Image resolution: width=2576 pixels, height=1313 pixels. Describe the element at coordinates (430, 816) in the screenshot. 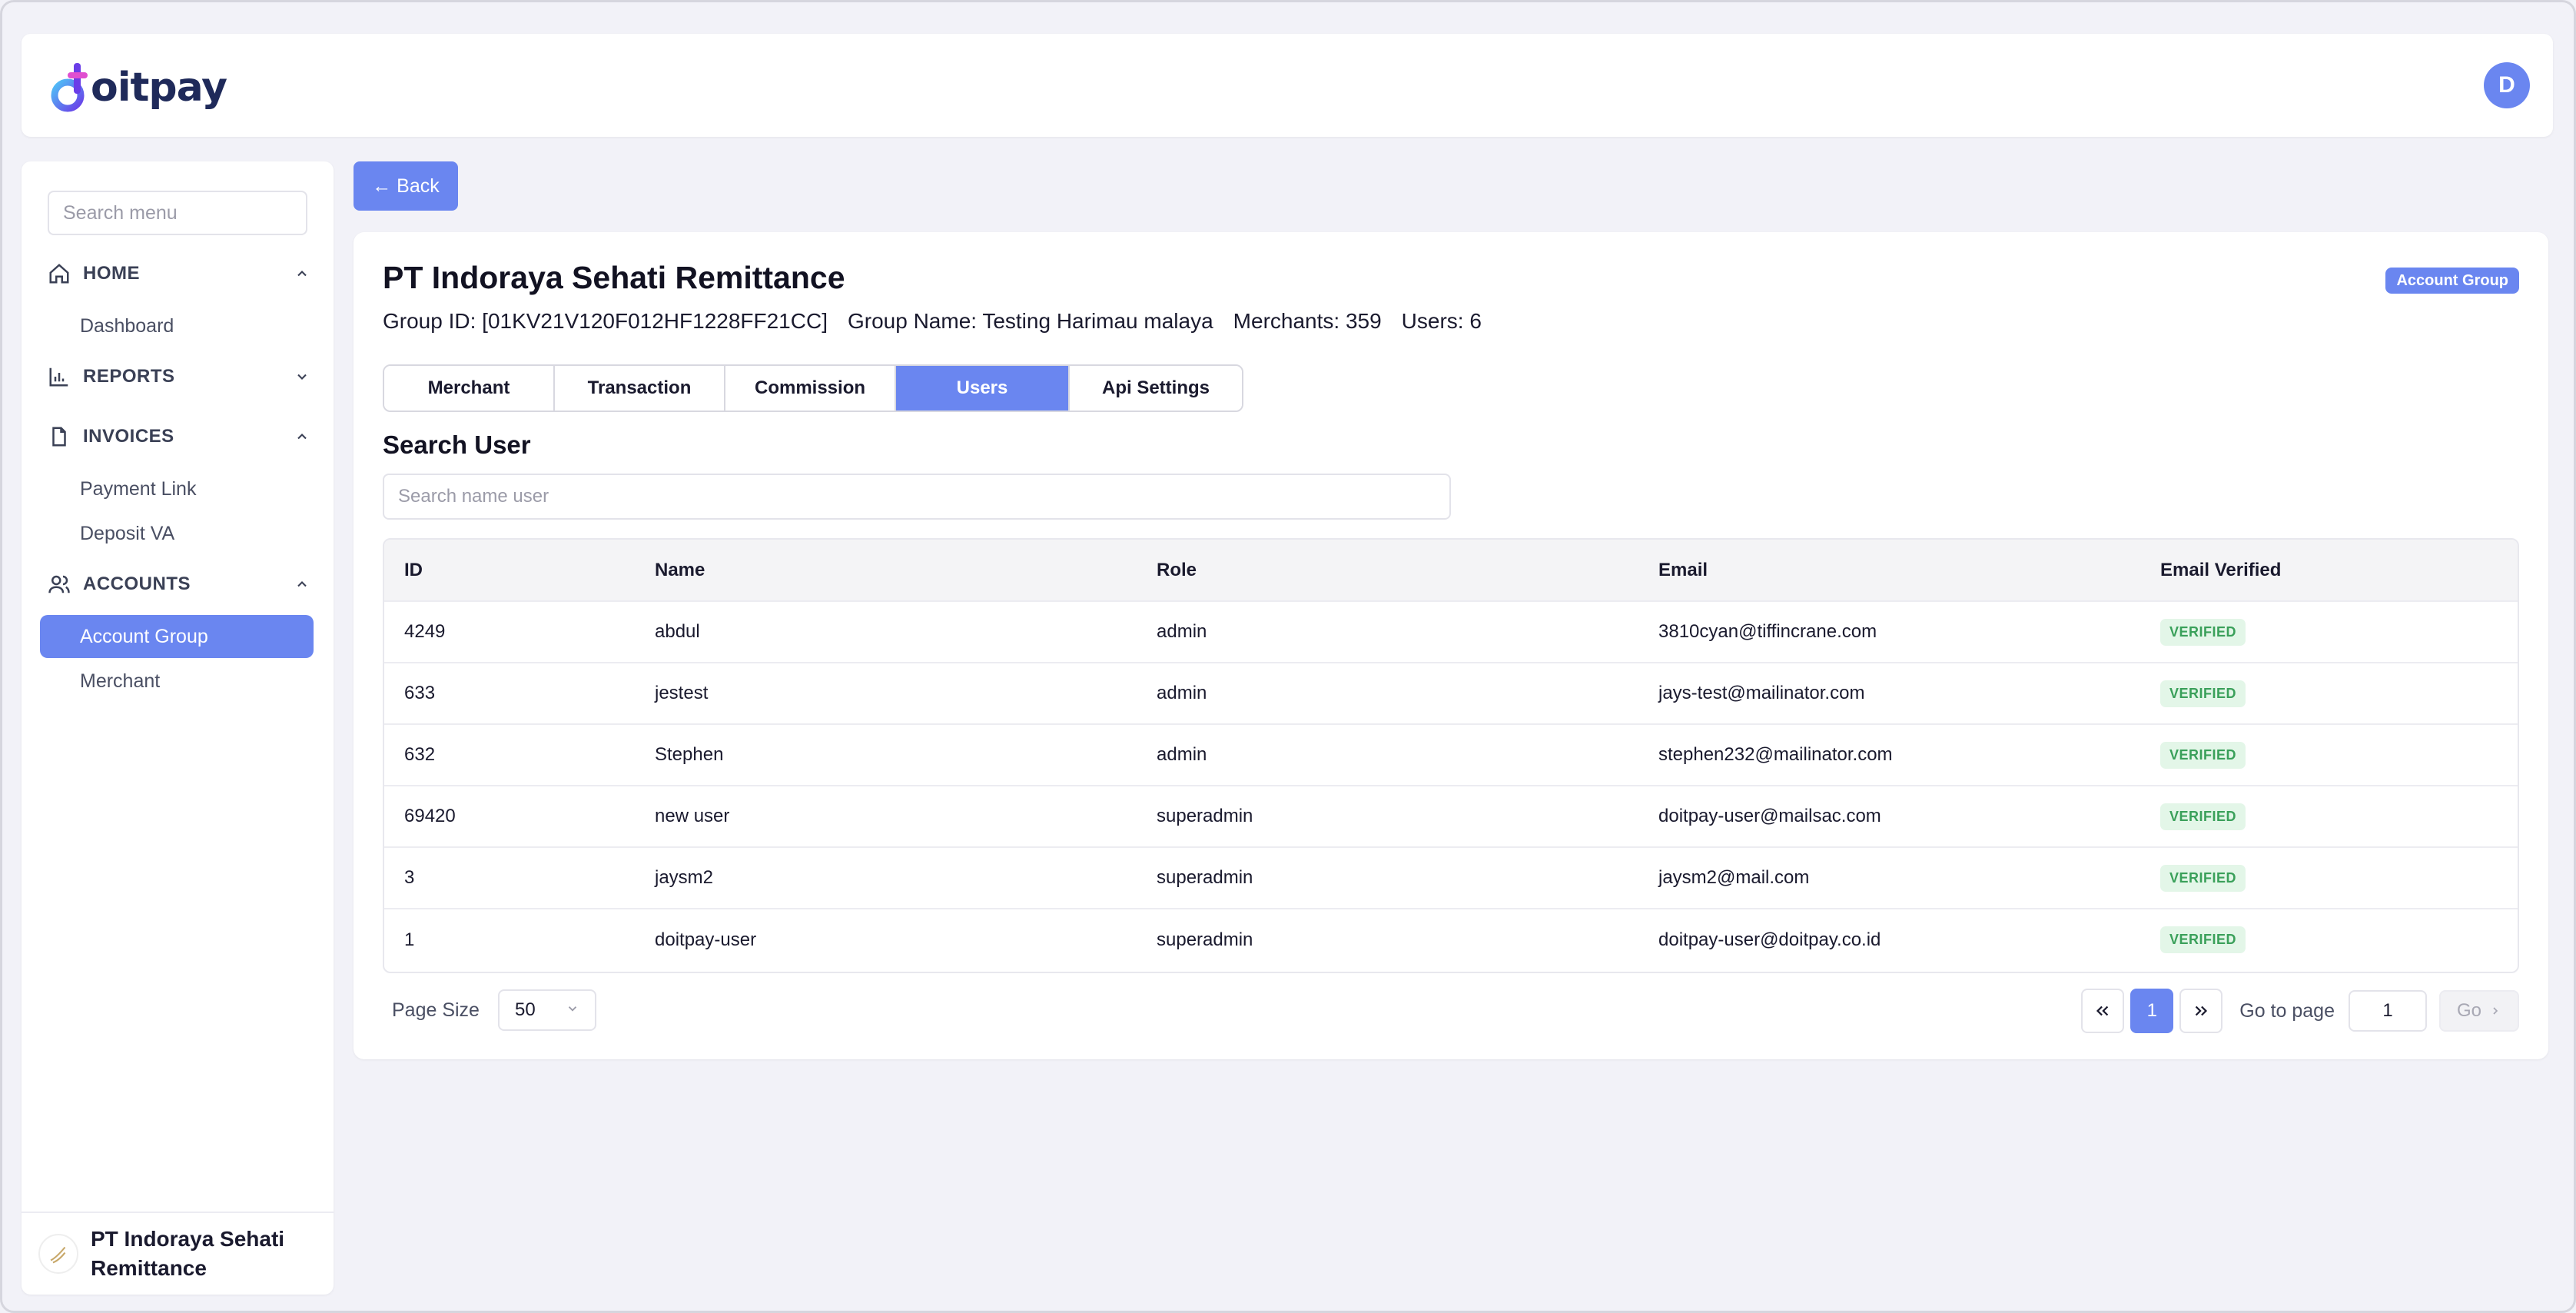

I see `cell-id: 69420` at that location.